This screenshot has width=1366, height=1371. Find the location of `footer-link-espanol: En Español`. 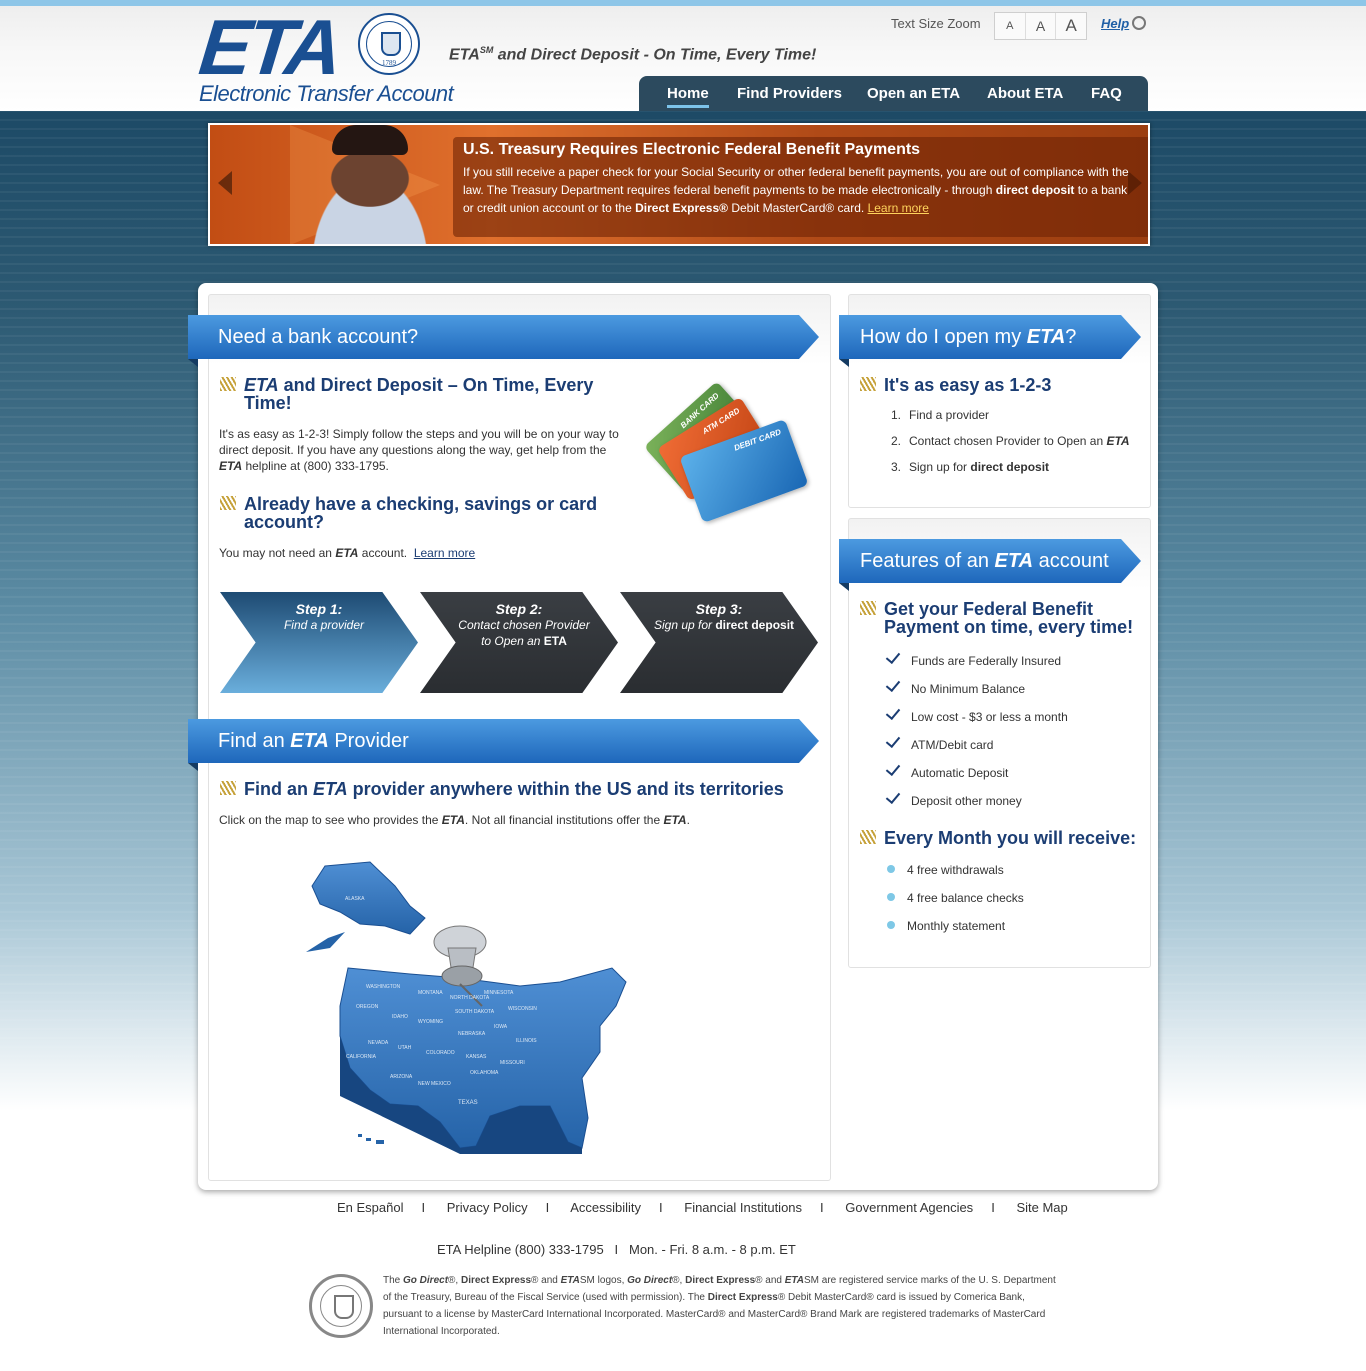

footer-link-espanol: En Español is located at coordinates (370, 1207).